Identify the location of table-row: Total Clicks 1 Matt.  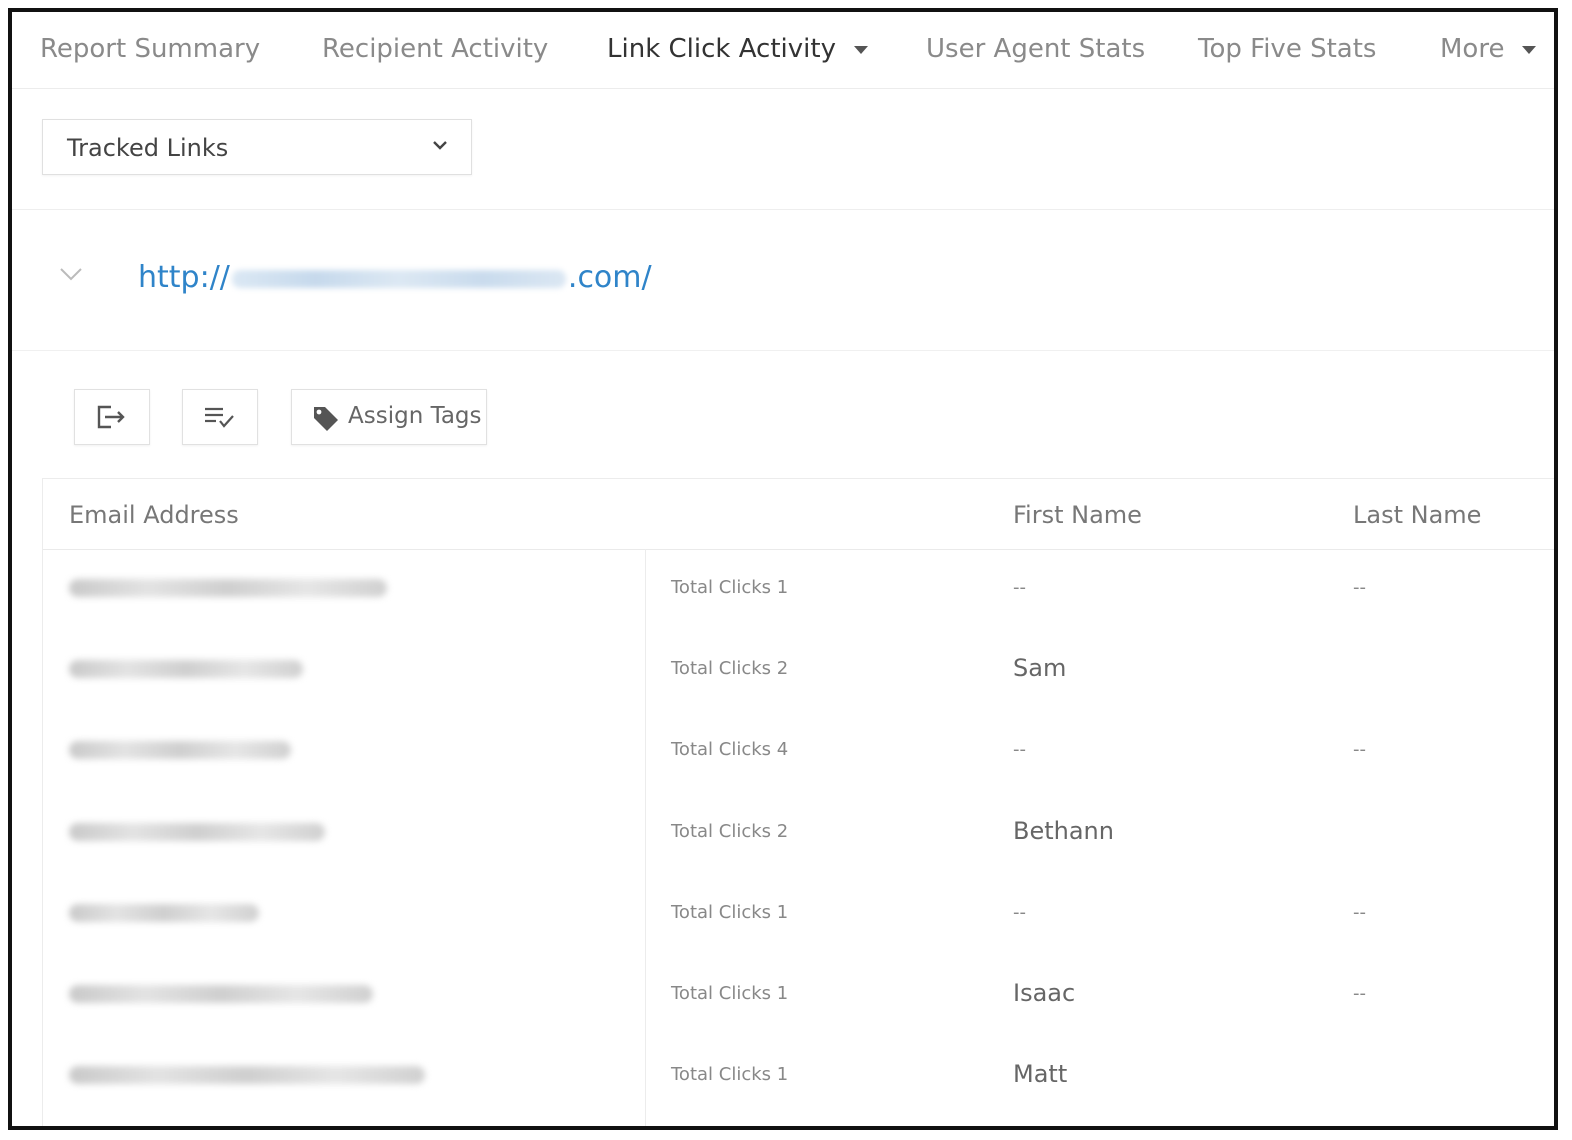
(798, 1076).